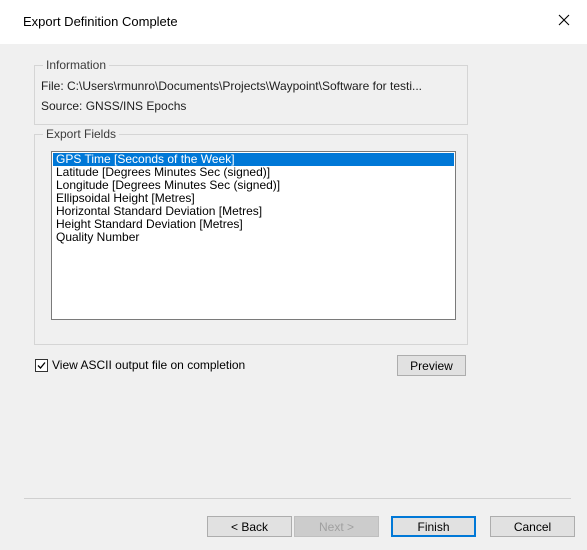 The width and height of the screenshot is (587, 550). I want to click on close-icon, so click(564, 20).